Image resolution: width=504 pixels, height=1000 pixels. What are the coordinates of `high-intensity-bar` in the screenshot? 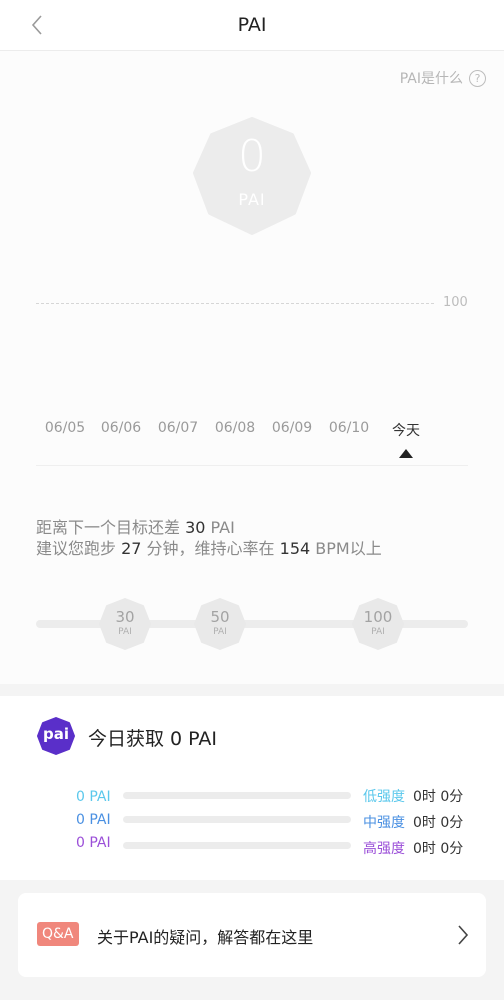 It's located at (237, 845).